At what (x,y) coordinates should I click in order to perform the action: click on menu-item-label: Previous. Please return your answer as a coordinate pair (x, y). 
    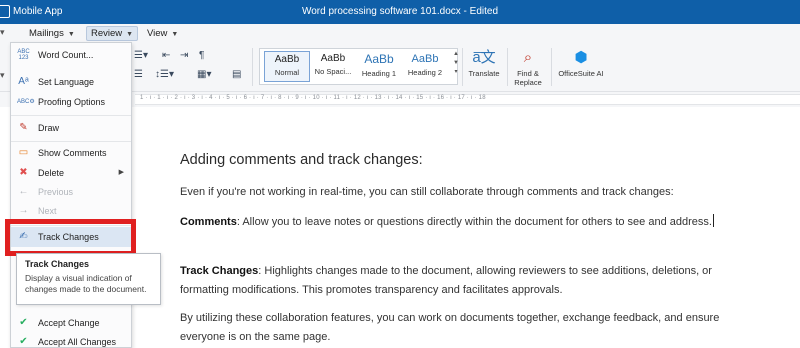
    Looking at the image, I should click on (56, 192).